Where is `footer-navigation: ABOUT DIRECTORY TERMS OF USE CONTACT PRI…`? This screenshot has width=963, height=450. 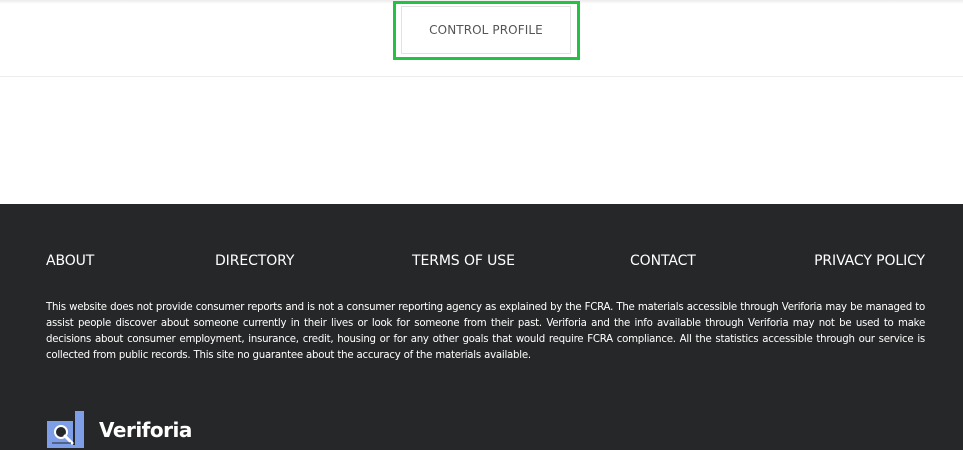 footer-navigation: ABOUT DIRECTORY TERMS OF USE CONTACT PRI… is located at coordinates (485, 262).